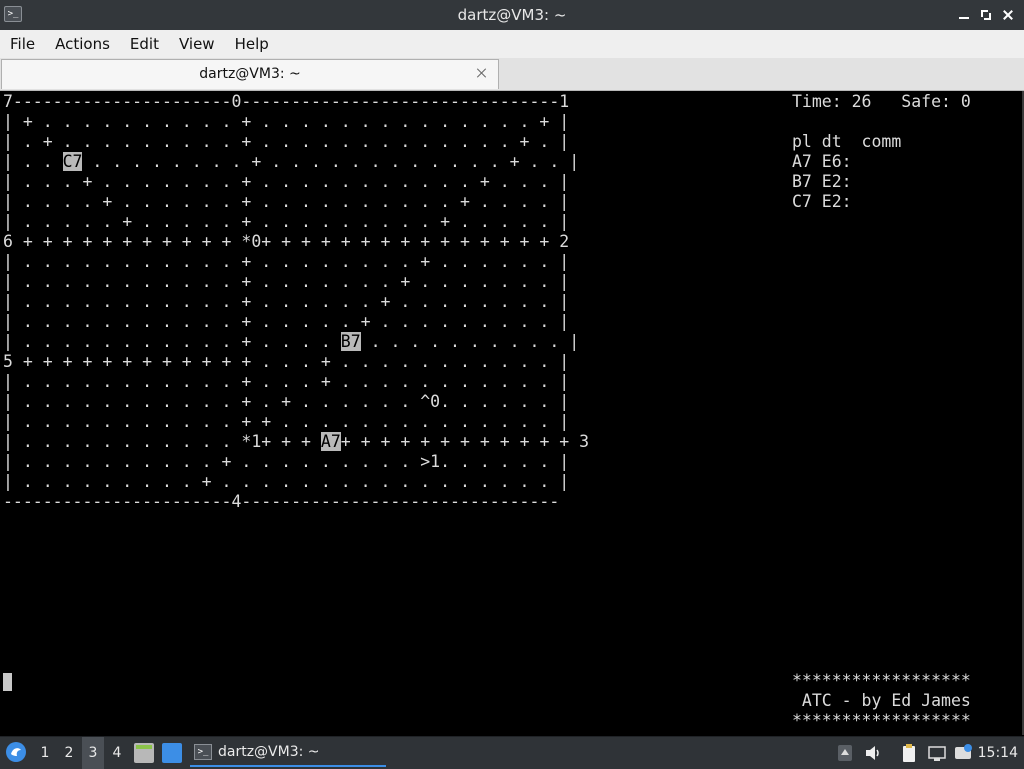  I want to click on file-manager-icon, so click(144, 753).